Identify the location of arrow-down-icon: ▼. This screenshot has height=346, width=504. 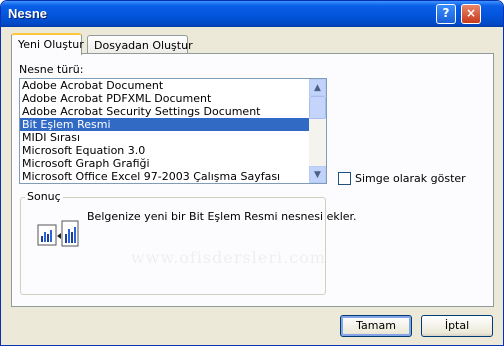
(317, 175).